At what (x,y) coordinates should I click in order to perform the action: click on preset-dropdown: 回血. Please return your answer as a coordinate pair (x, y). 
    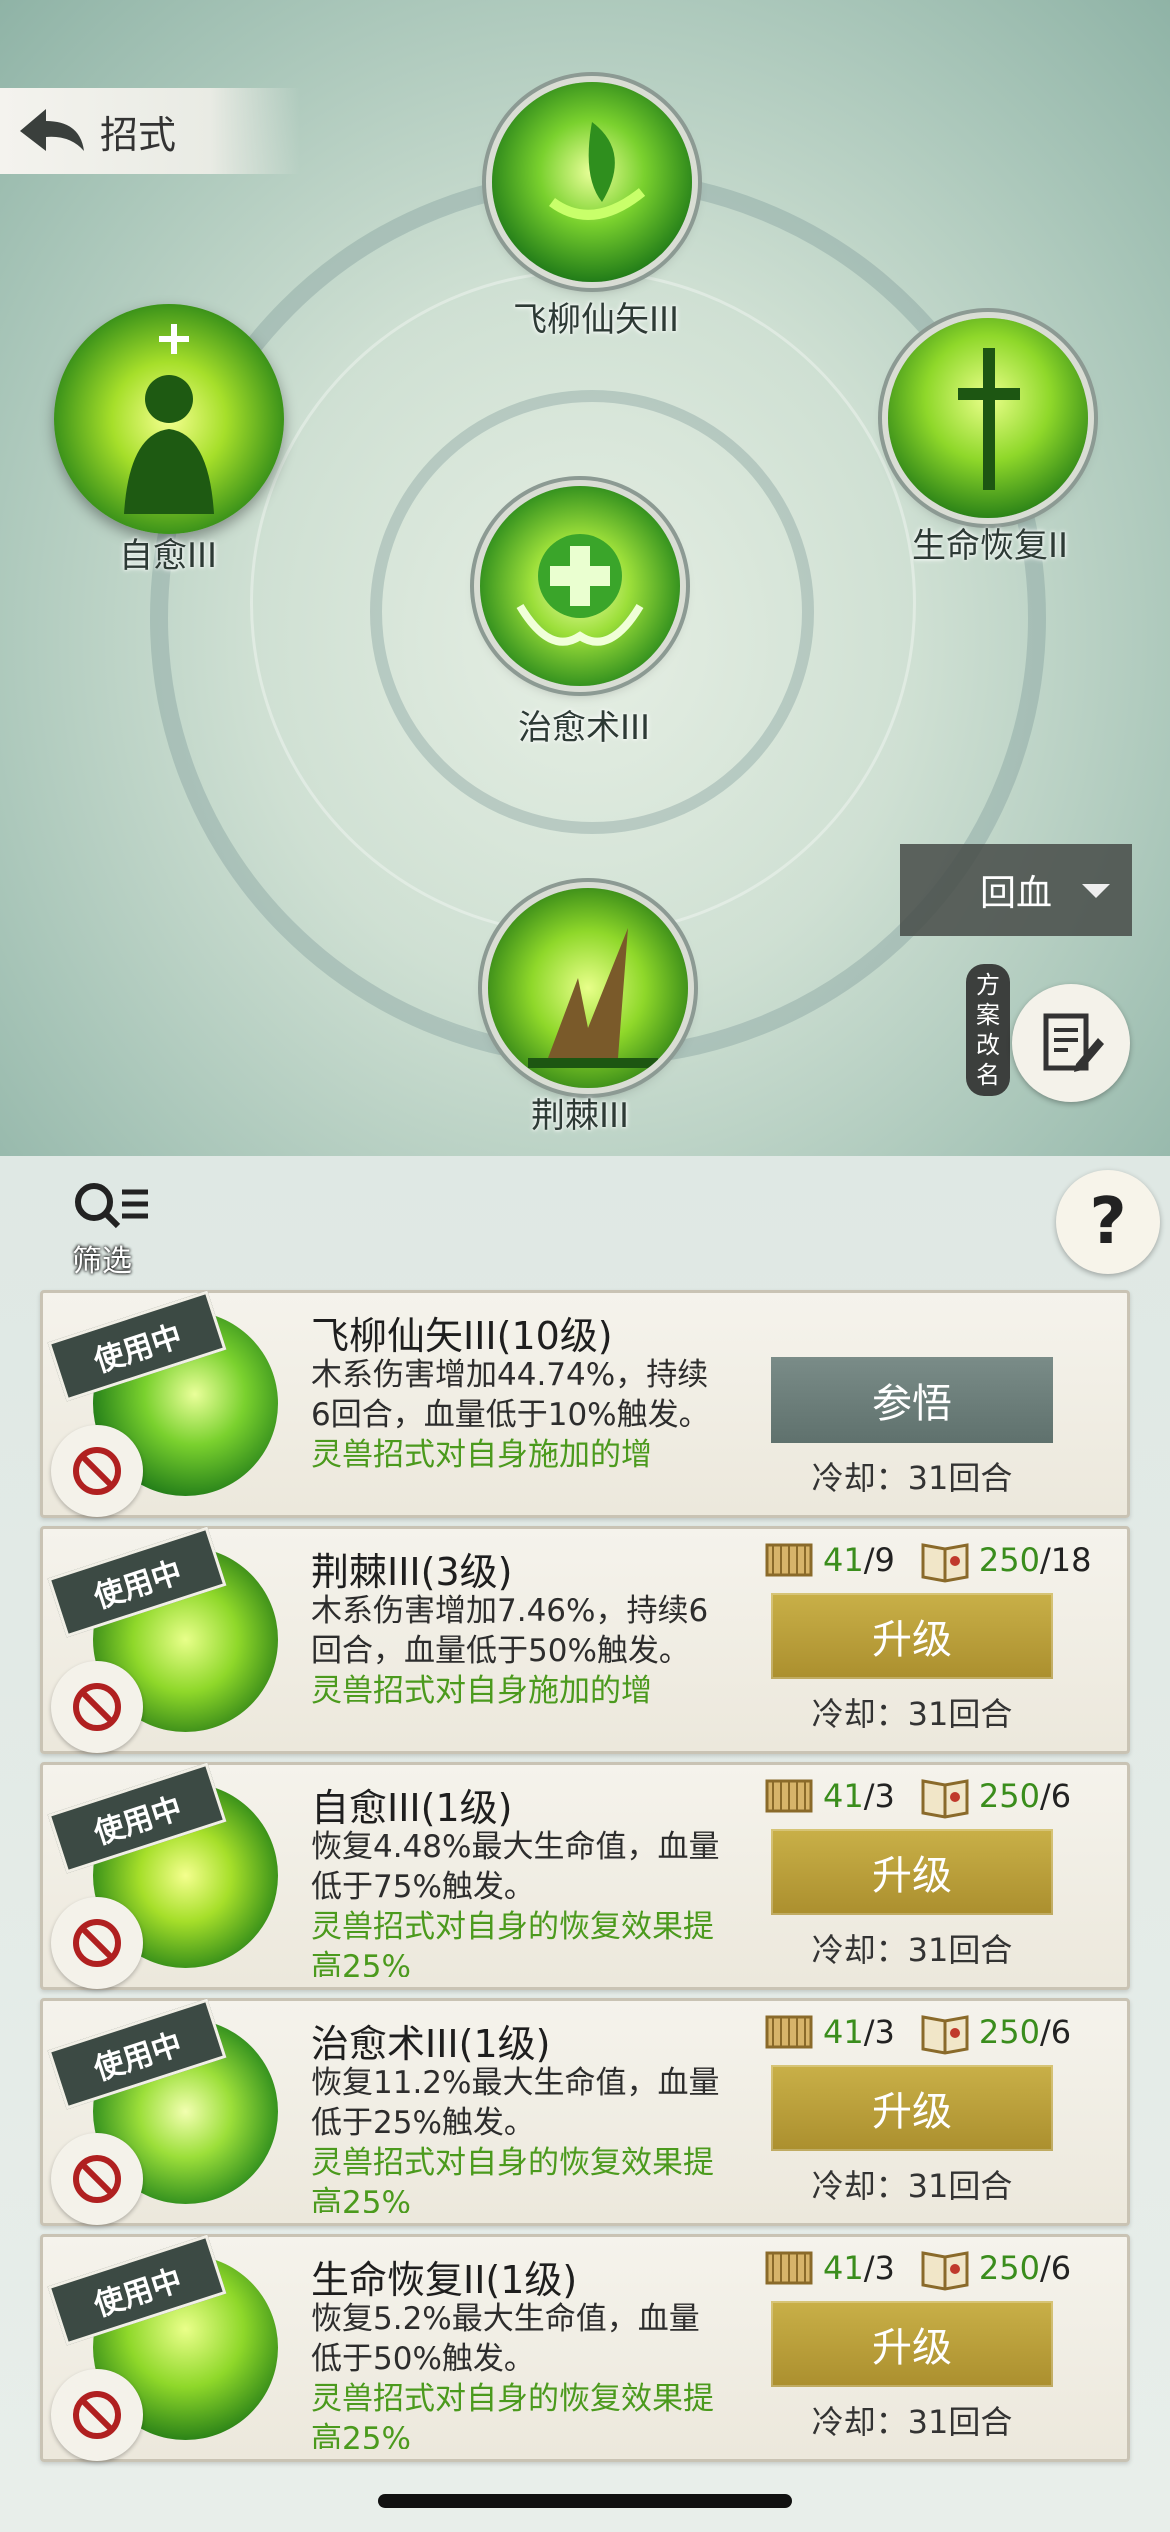
    Looking at the image, I should click on (1016, 890).